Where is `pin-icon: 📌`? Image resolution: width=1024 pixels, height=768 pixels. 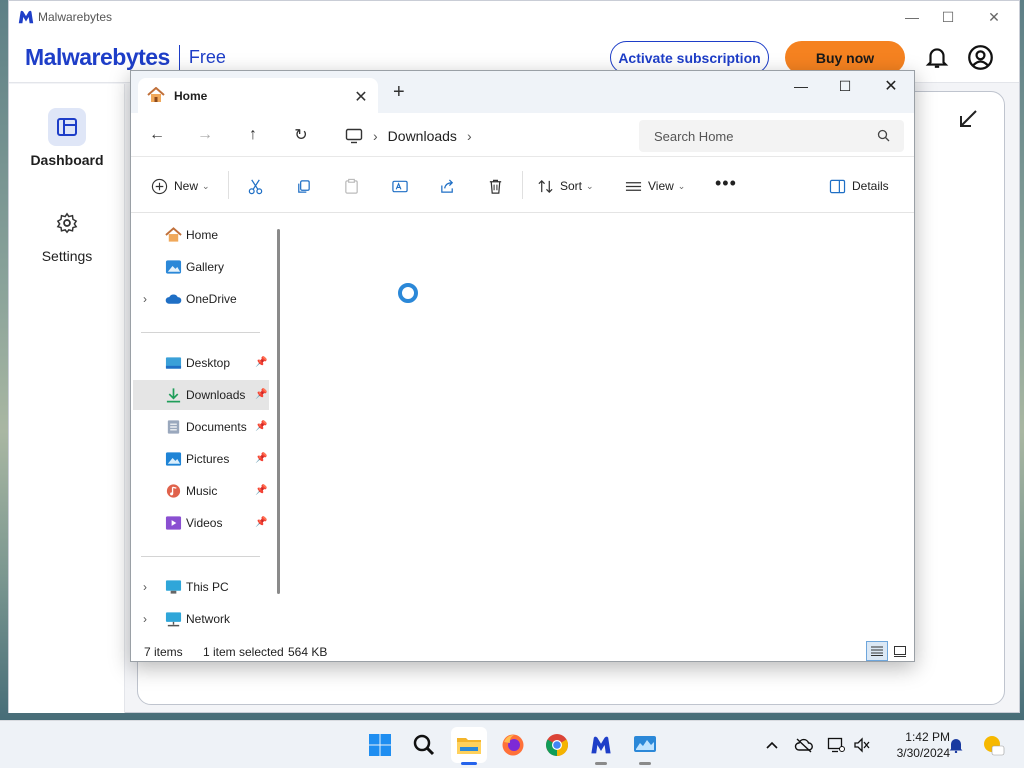
pin-icon: 📌 is located at coordinates (261, 490).